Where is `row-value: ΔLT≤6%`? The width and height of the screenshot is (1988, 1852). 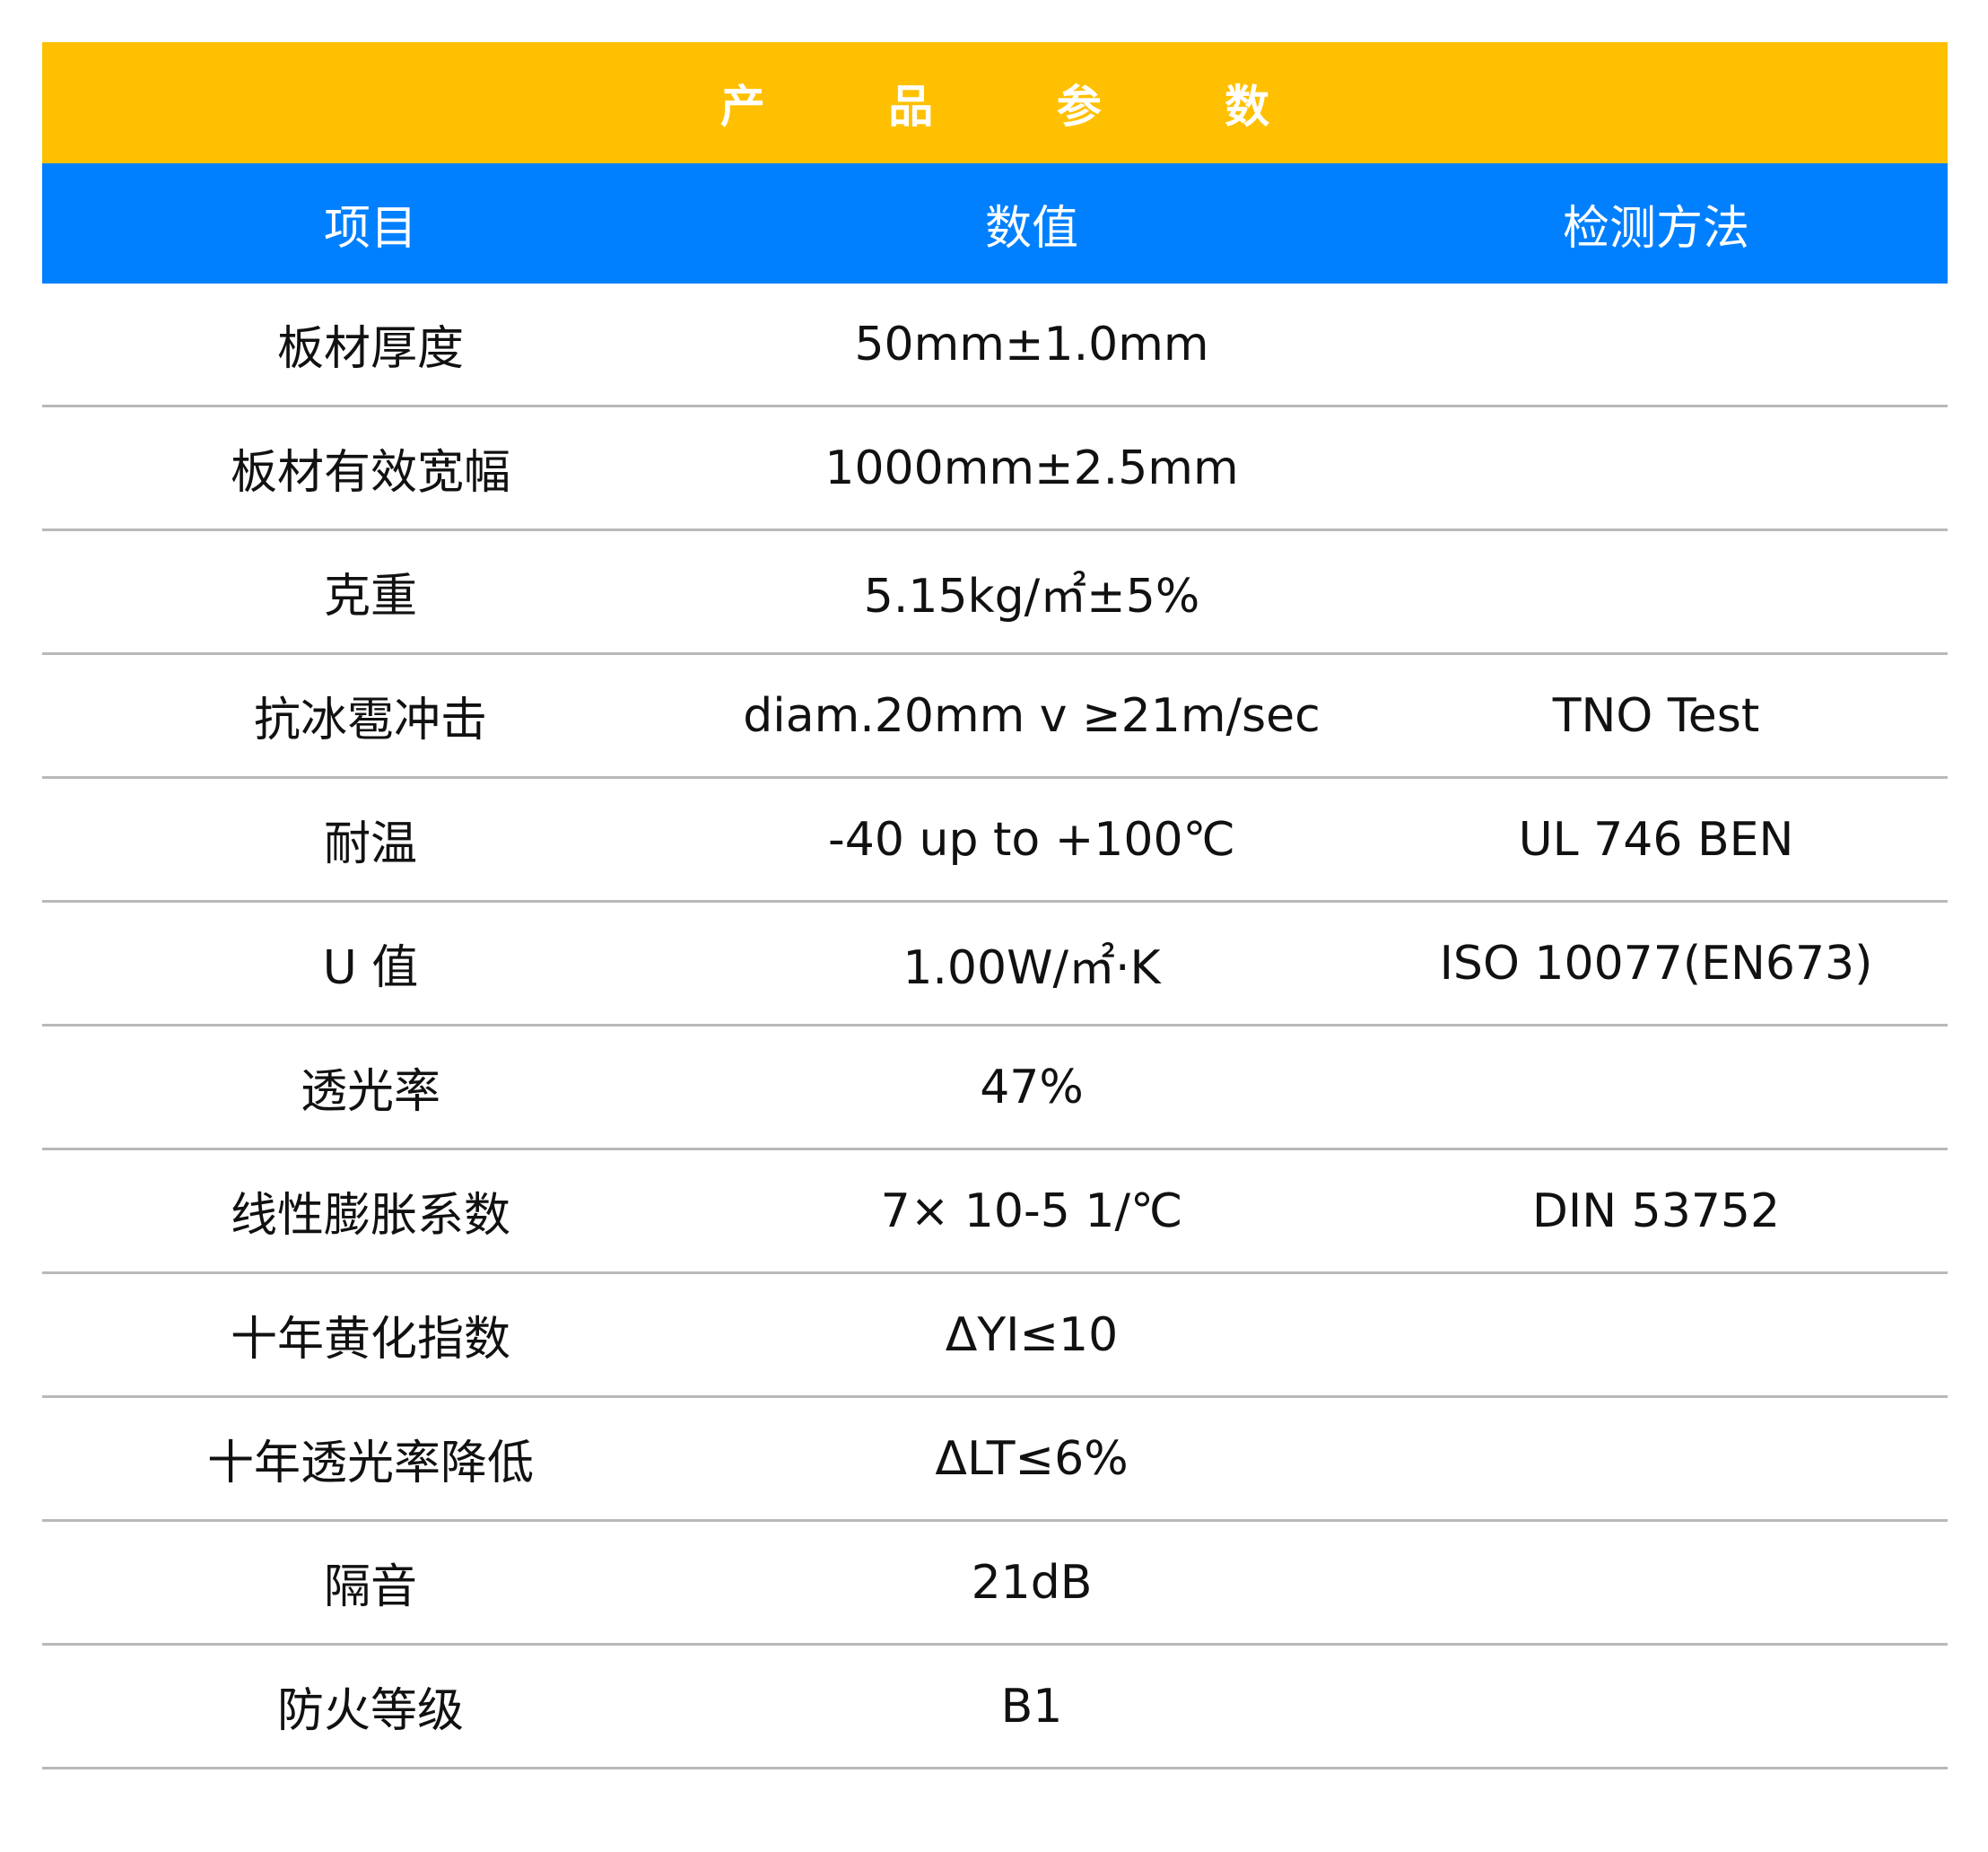
row-value: ΔLT≤6% is located at coordinates (1032, 1458).